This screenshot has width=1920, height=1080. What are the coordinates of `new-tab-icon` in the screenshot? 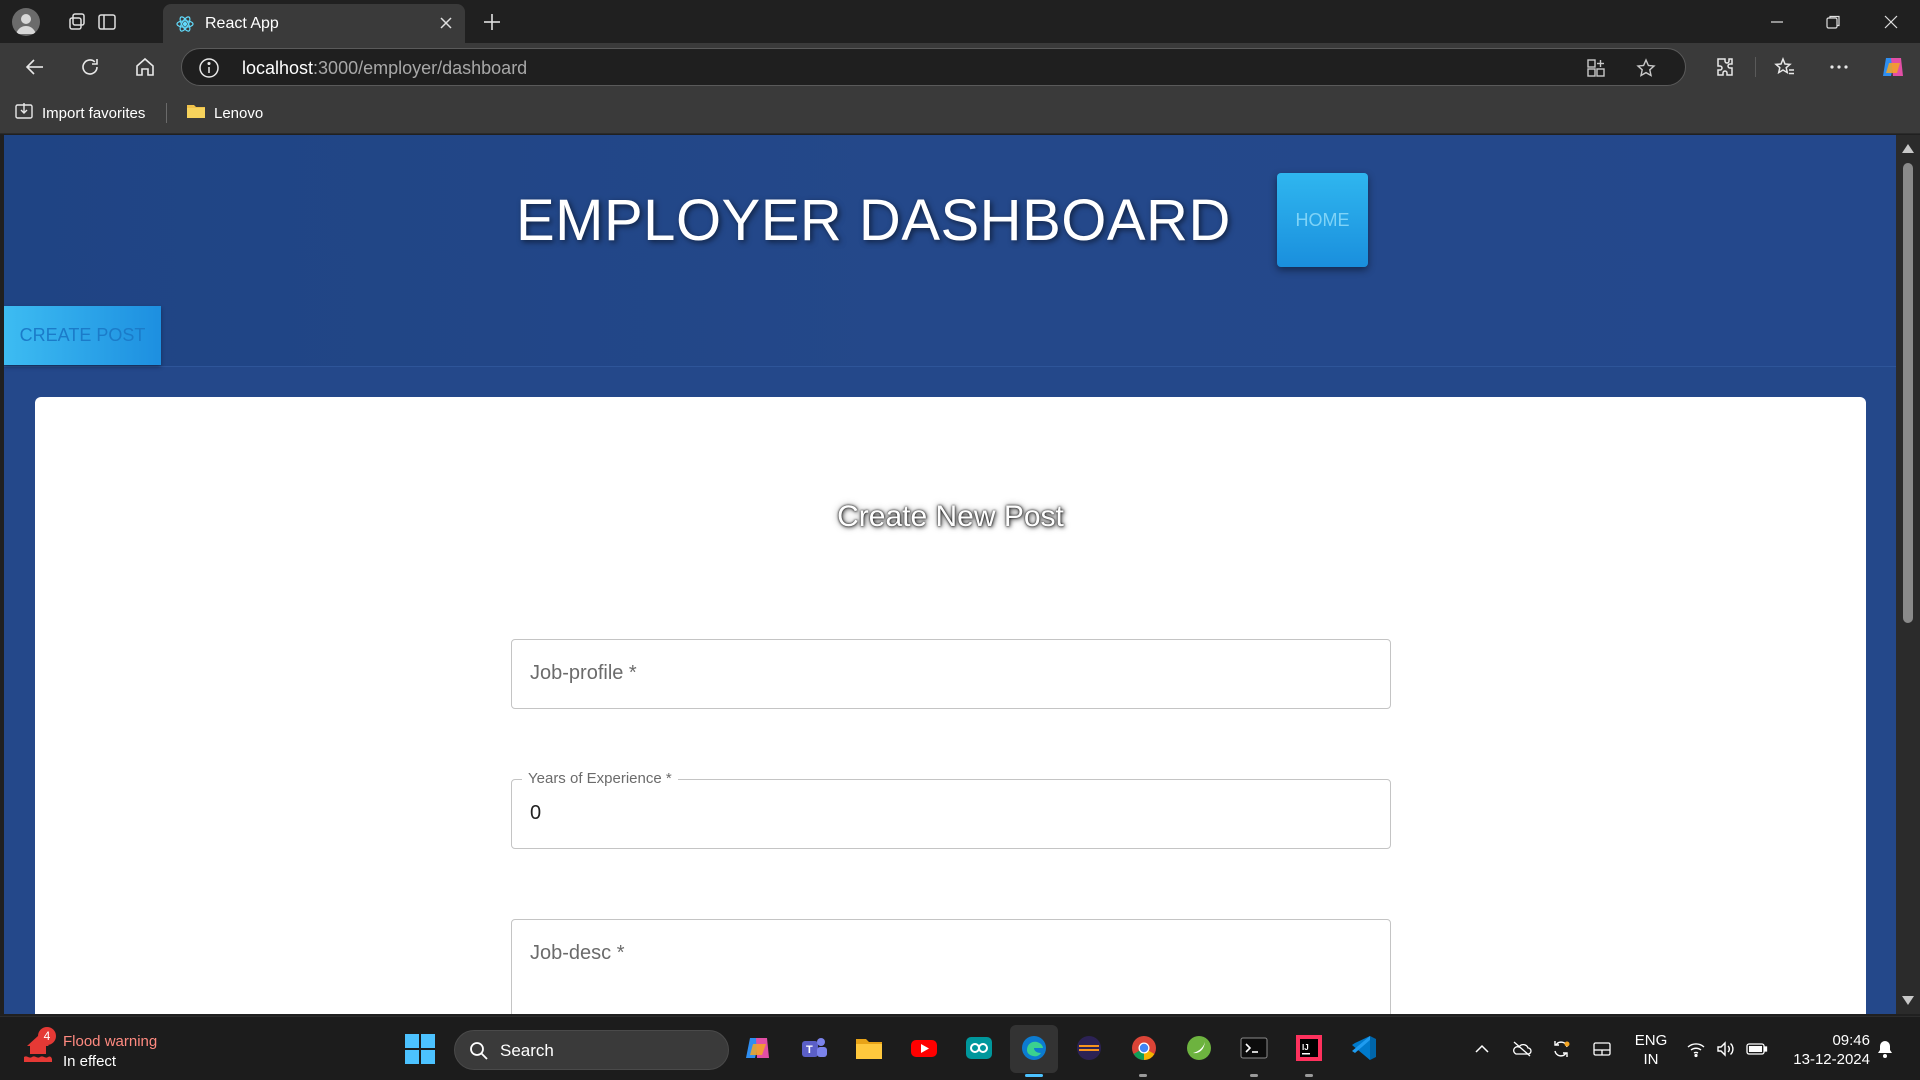 It's located at (492, 22).